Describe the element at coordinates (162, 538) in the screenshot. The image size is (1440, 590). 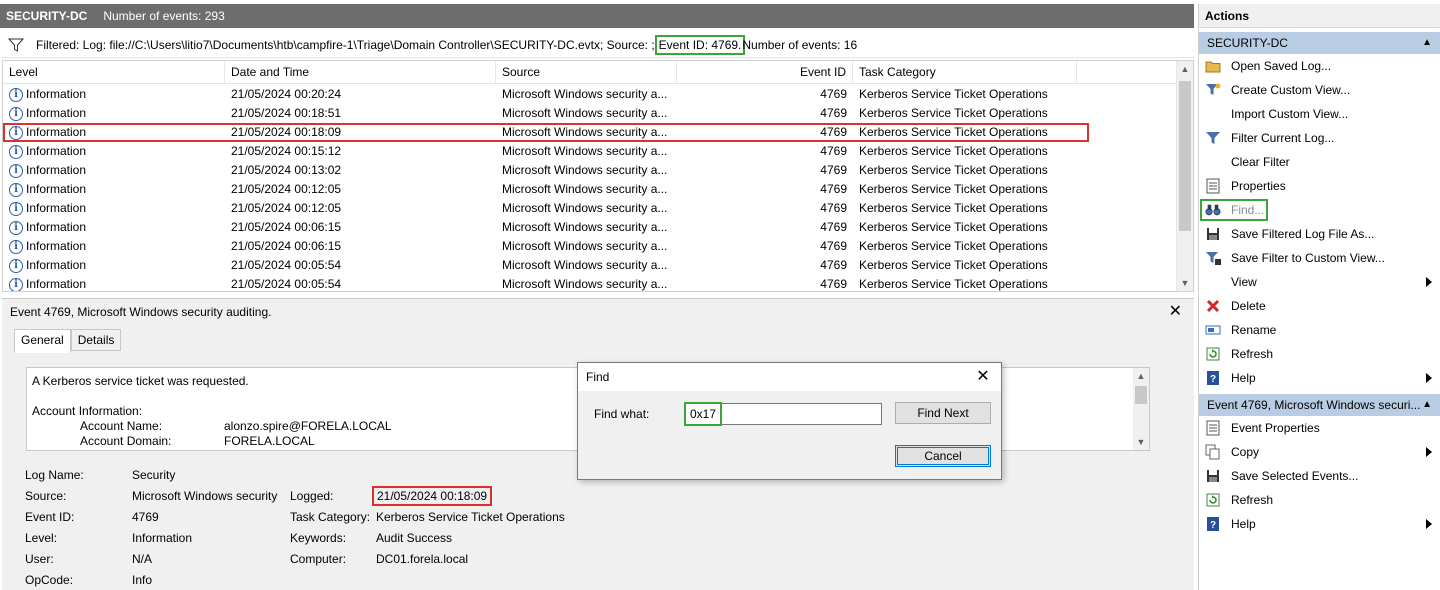
I see `level-value: Information` at that location.